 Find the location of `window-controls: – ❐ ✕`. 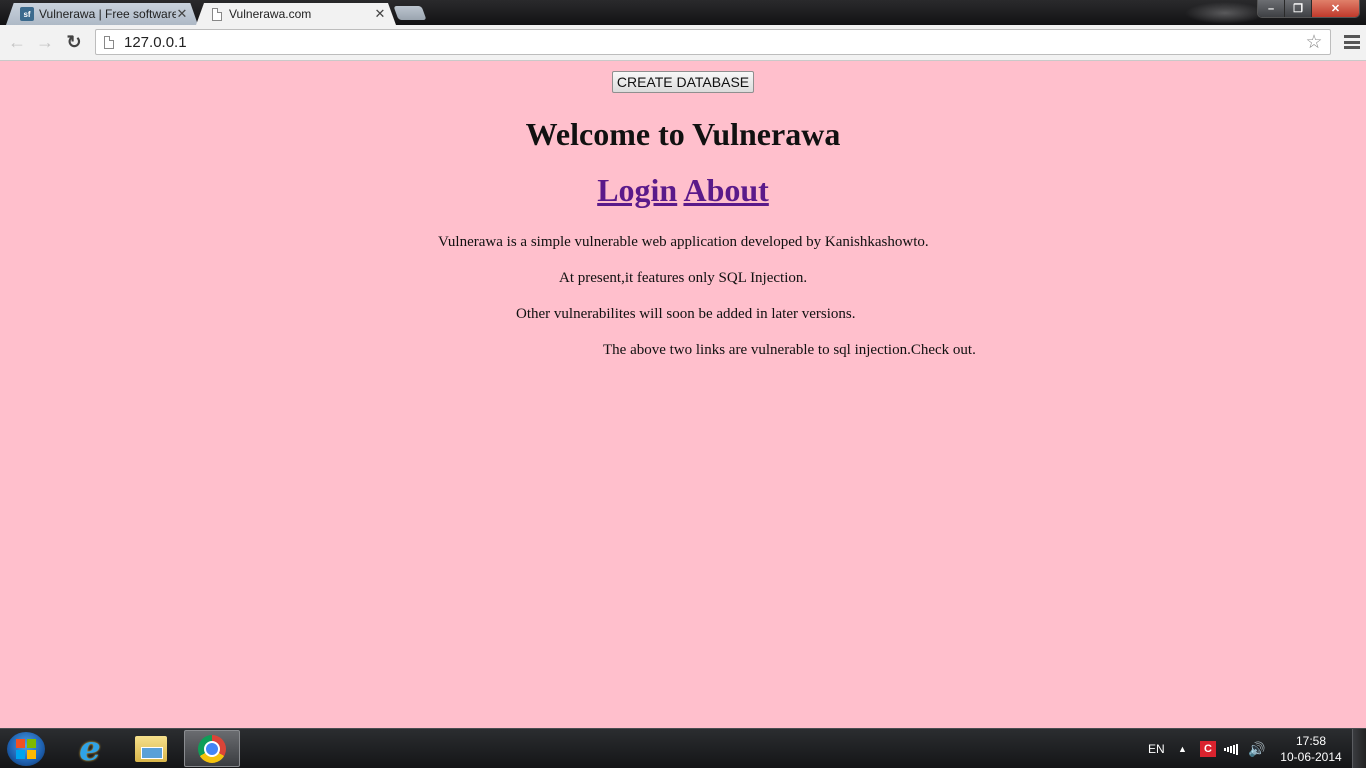

window-controls: – ❐ ✕ is located at coordinates (1308, 9).